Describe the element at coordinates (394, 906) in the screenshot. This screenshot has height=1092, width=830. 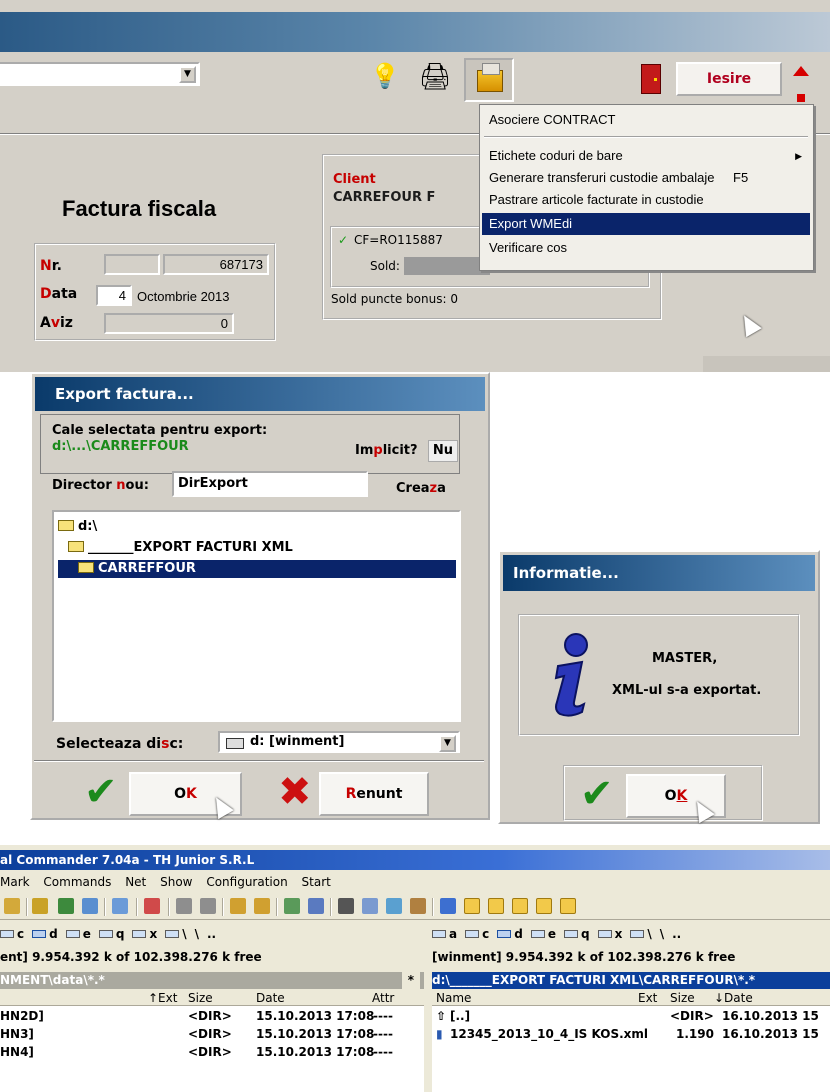
I see `sync-icon` at that location.